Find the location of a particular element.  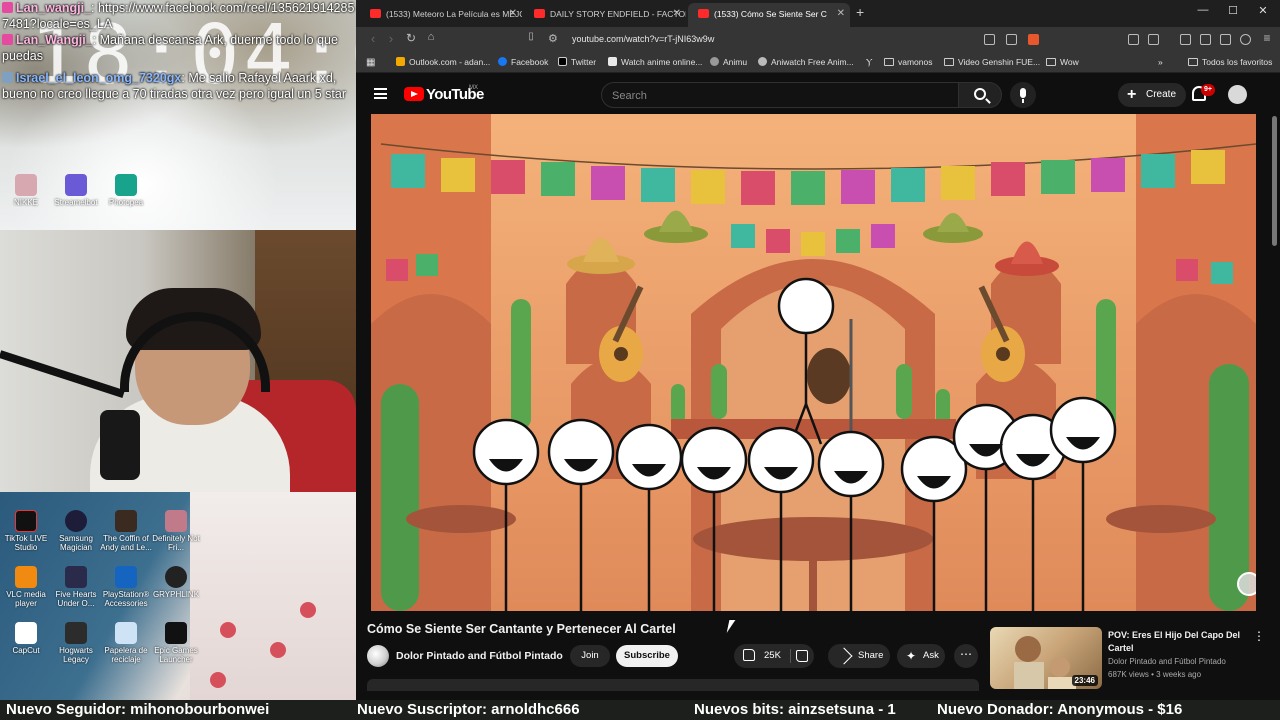

desktop-icon: GRYPHLINK is located at coordinates (176, 582).